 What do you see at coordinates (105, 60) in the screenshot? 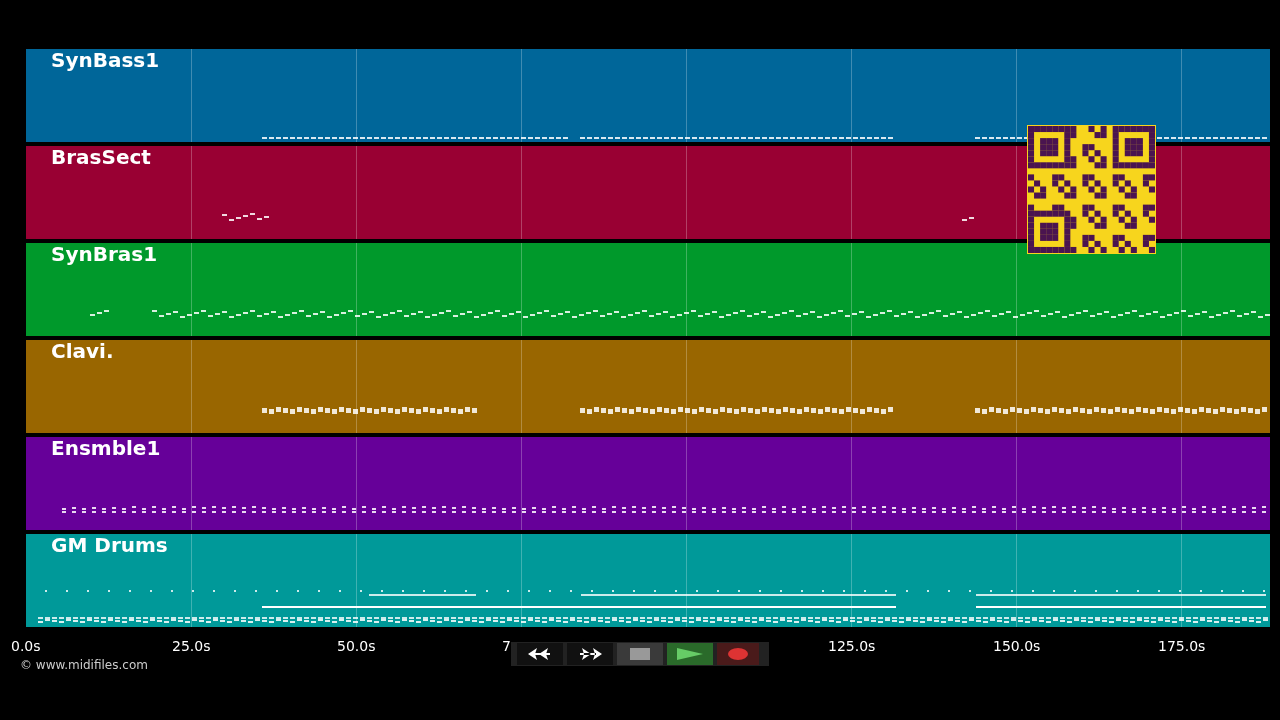
I see `track-name: SynBass1` at bounding box center [105, 60].